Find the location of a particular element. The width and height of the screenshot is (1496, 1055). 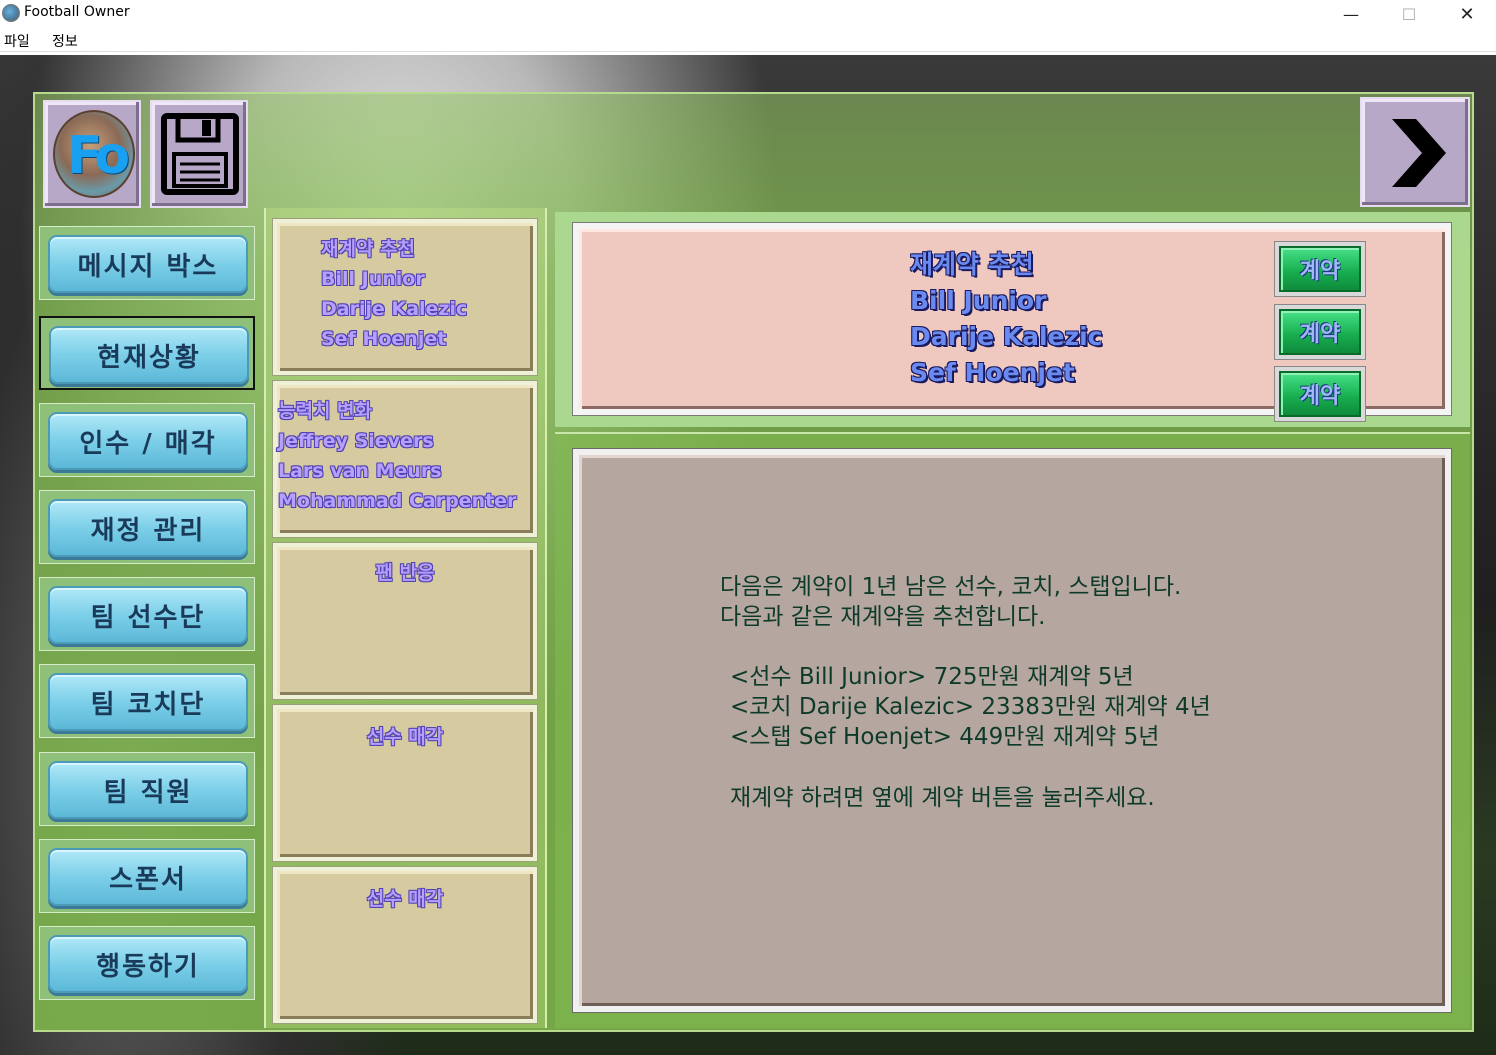

sidebar-item-label: 현재상황 is located at coordinates (149, 355).